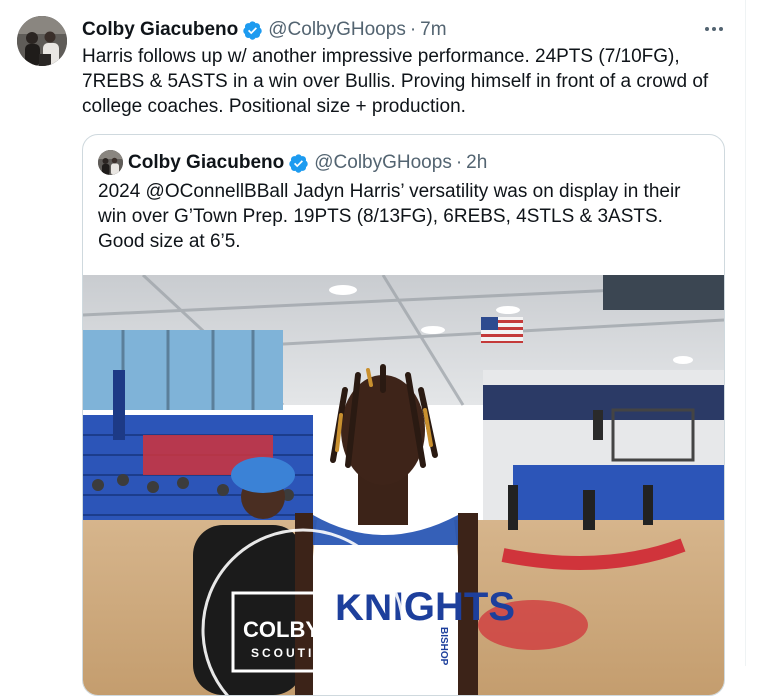 The height and width of the screenshot is (696, 767). What do you see at coordinates (160, 30) in the screenshot?
I see `author-name: Colby Giacubeno` at bounding box center [160, 30].